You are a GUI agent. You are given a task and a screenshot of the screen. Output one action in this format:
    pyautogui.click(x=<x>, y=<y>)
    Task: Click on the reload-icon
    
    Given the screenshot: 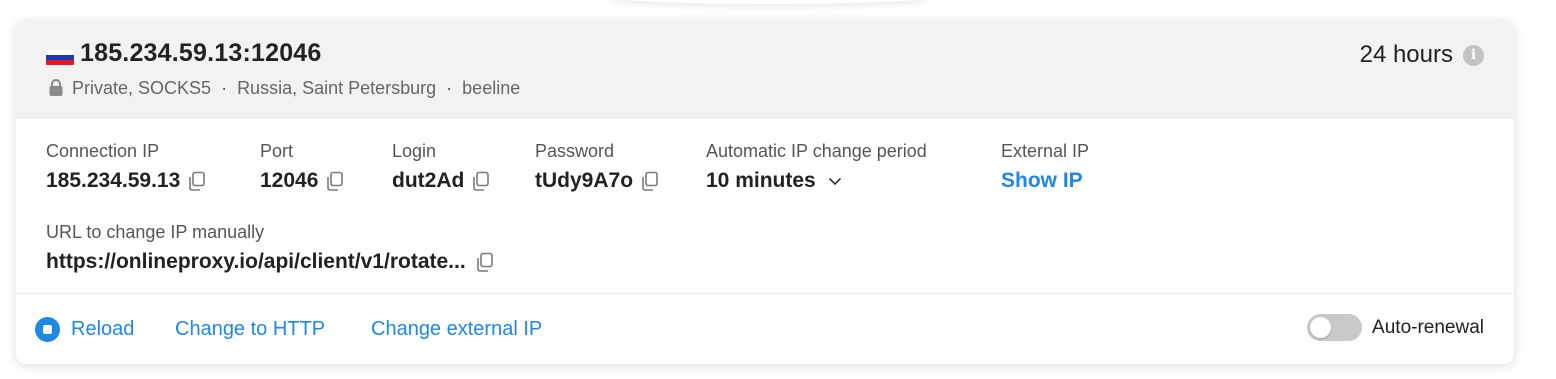 What is the action you would take?
    pyautogui.click(x=47, y=329)
    